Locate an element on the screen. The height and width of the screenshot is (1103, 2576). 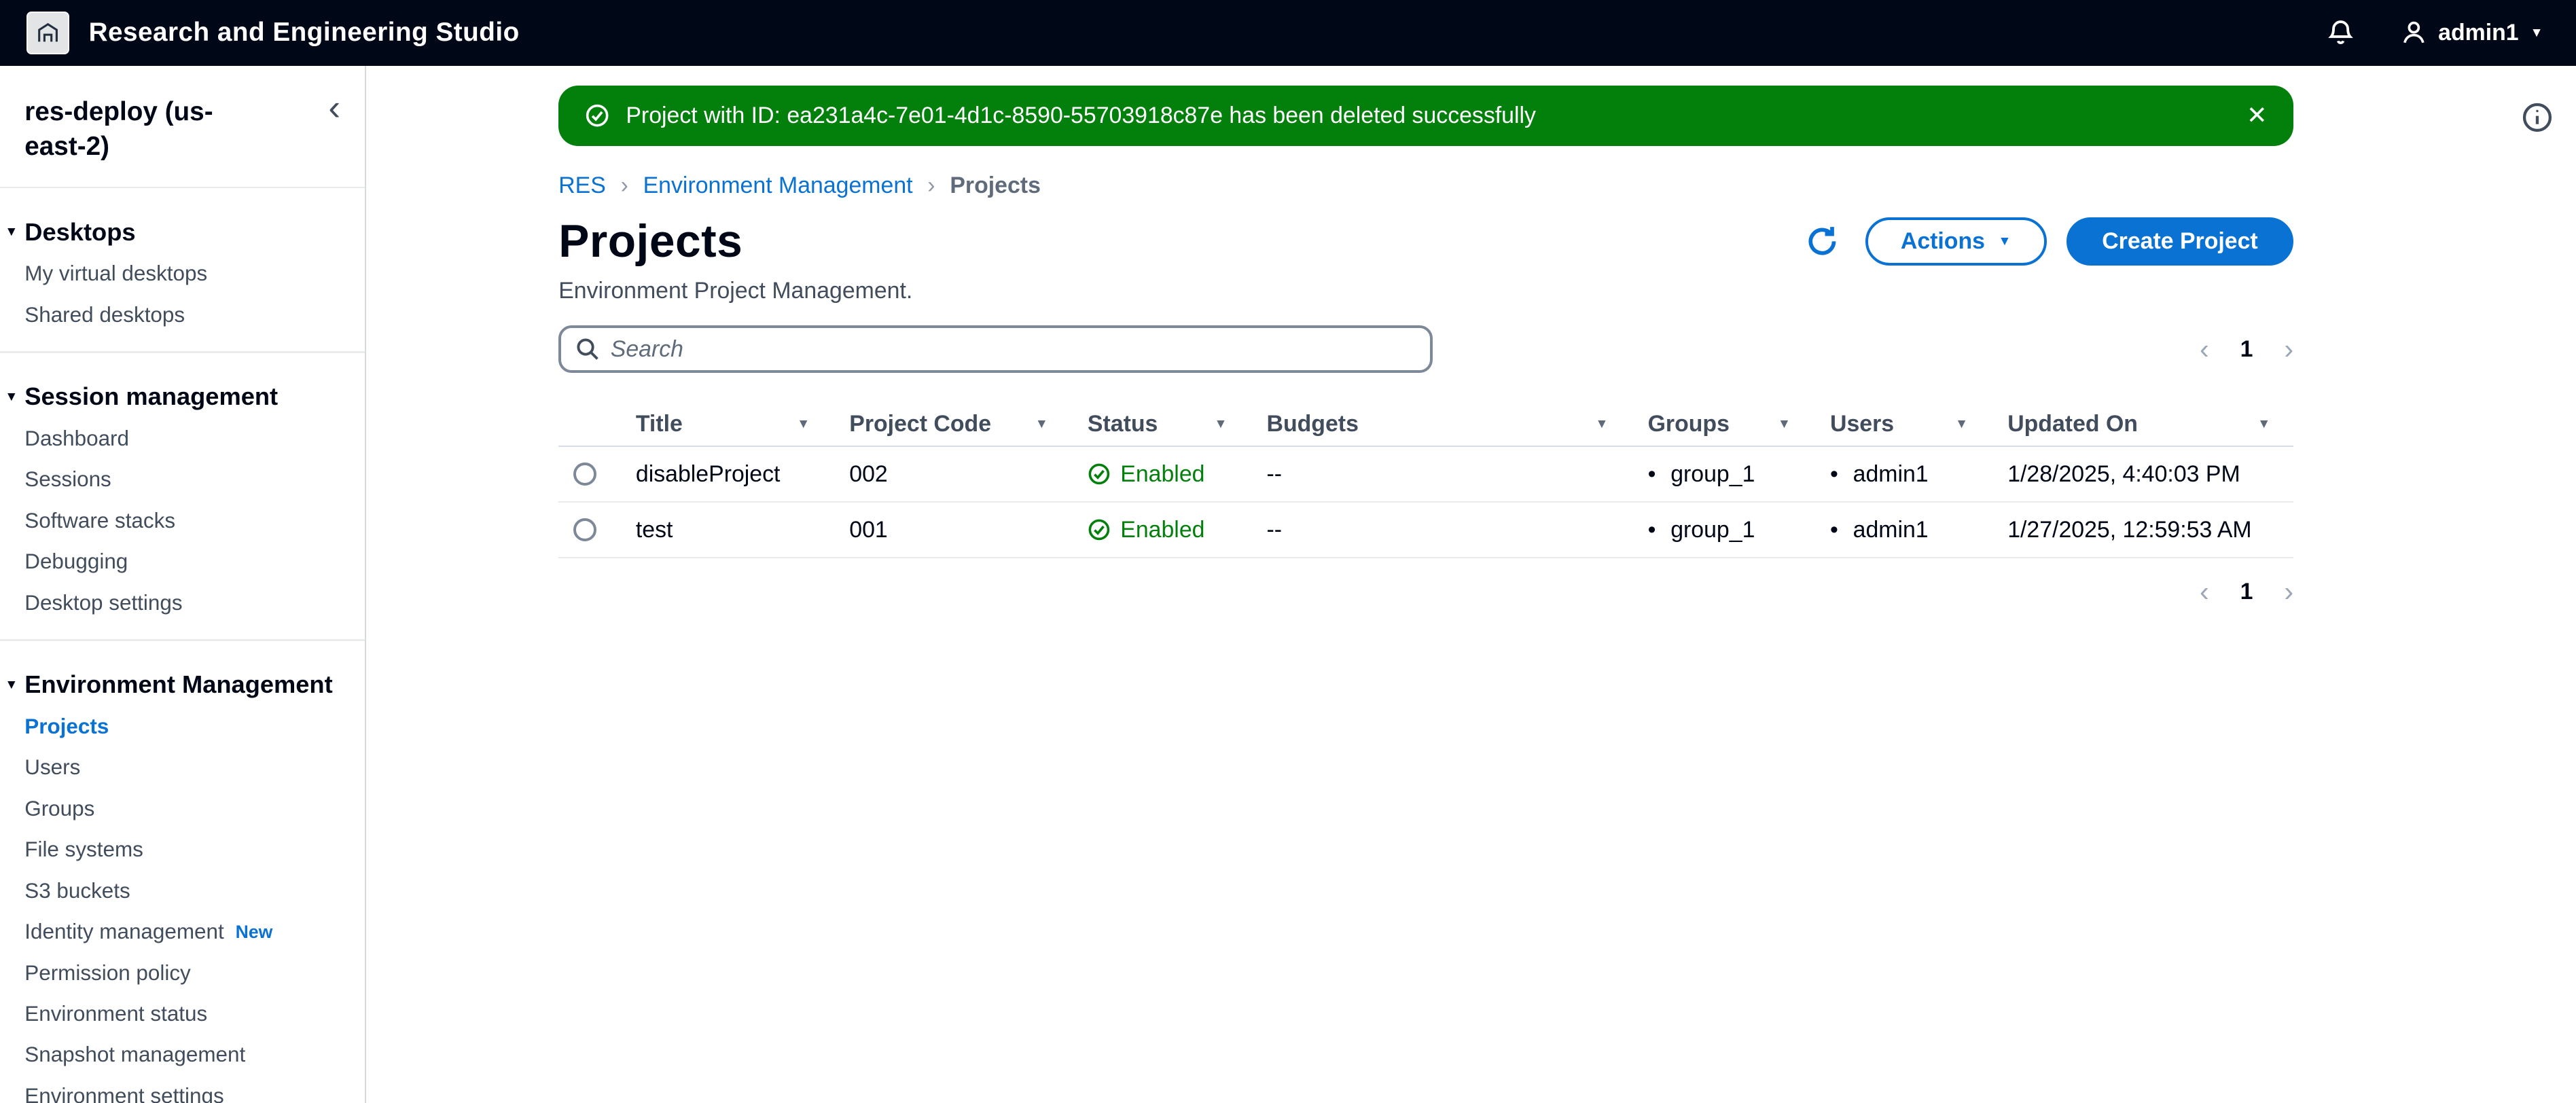
section-environment-management: ▼ Environment Management is located at coordinates (172, 684).